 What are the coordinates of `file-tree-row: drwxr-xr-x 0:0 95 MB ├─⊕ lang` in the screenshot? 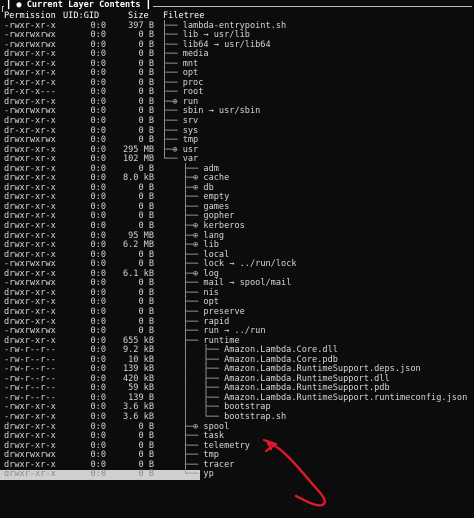 It's located at (237, 236).